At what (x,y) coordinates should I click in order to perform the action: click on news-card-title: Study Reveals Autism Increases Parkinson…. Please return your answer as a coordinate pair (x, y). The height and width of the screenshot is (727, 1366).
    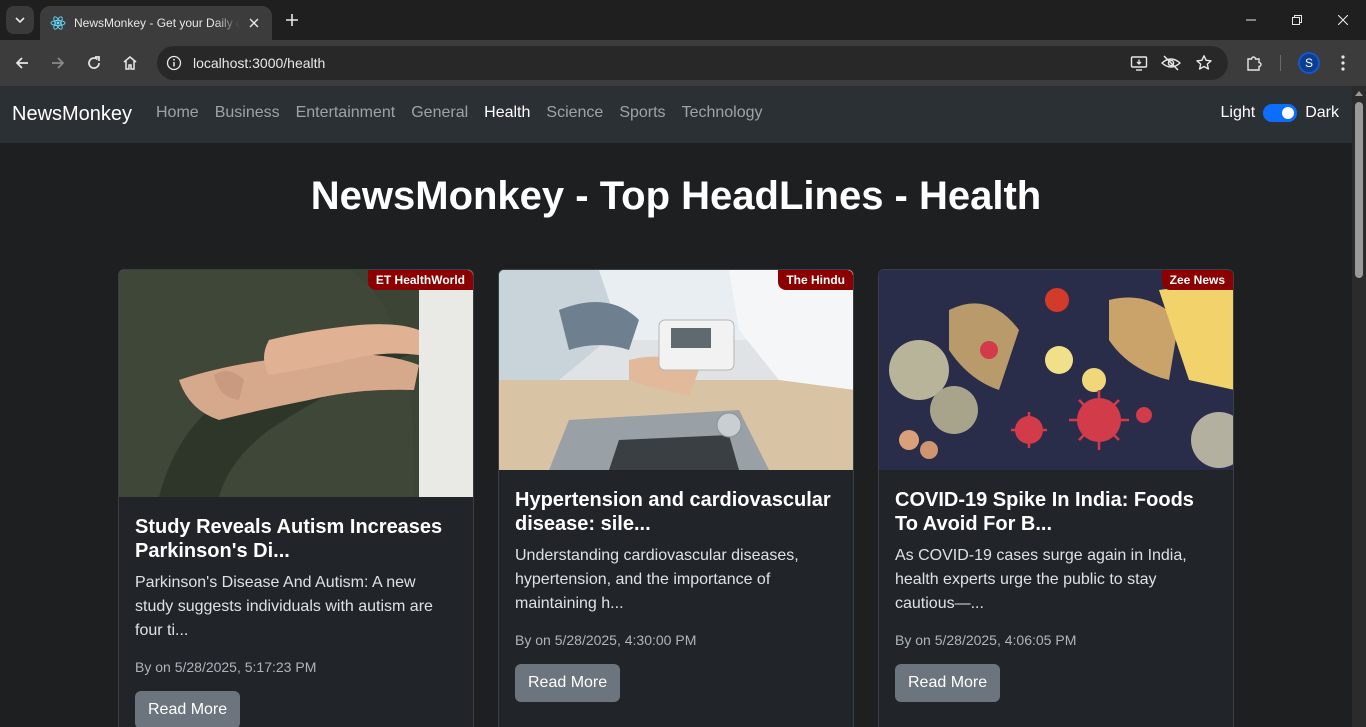
    Looking at the image, I should click on (289, 539).